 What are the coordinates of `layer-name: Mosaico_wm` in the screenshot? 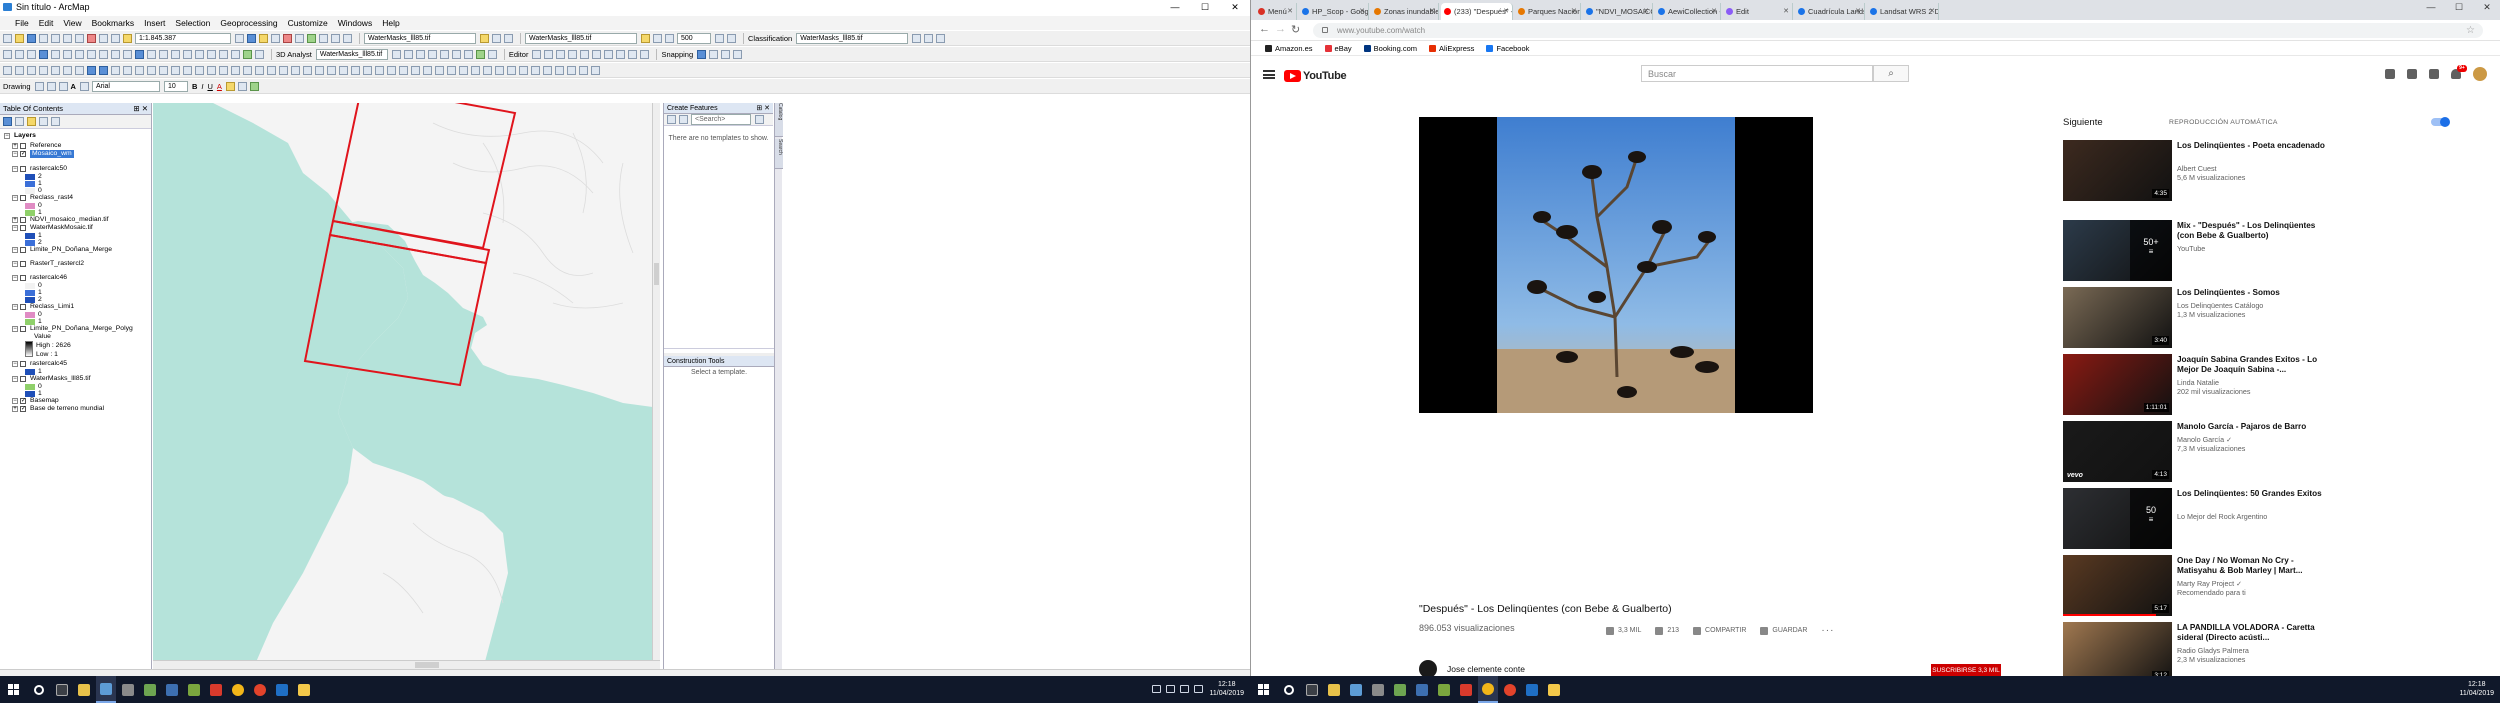 It's located at (52, 154).